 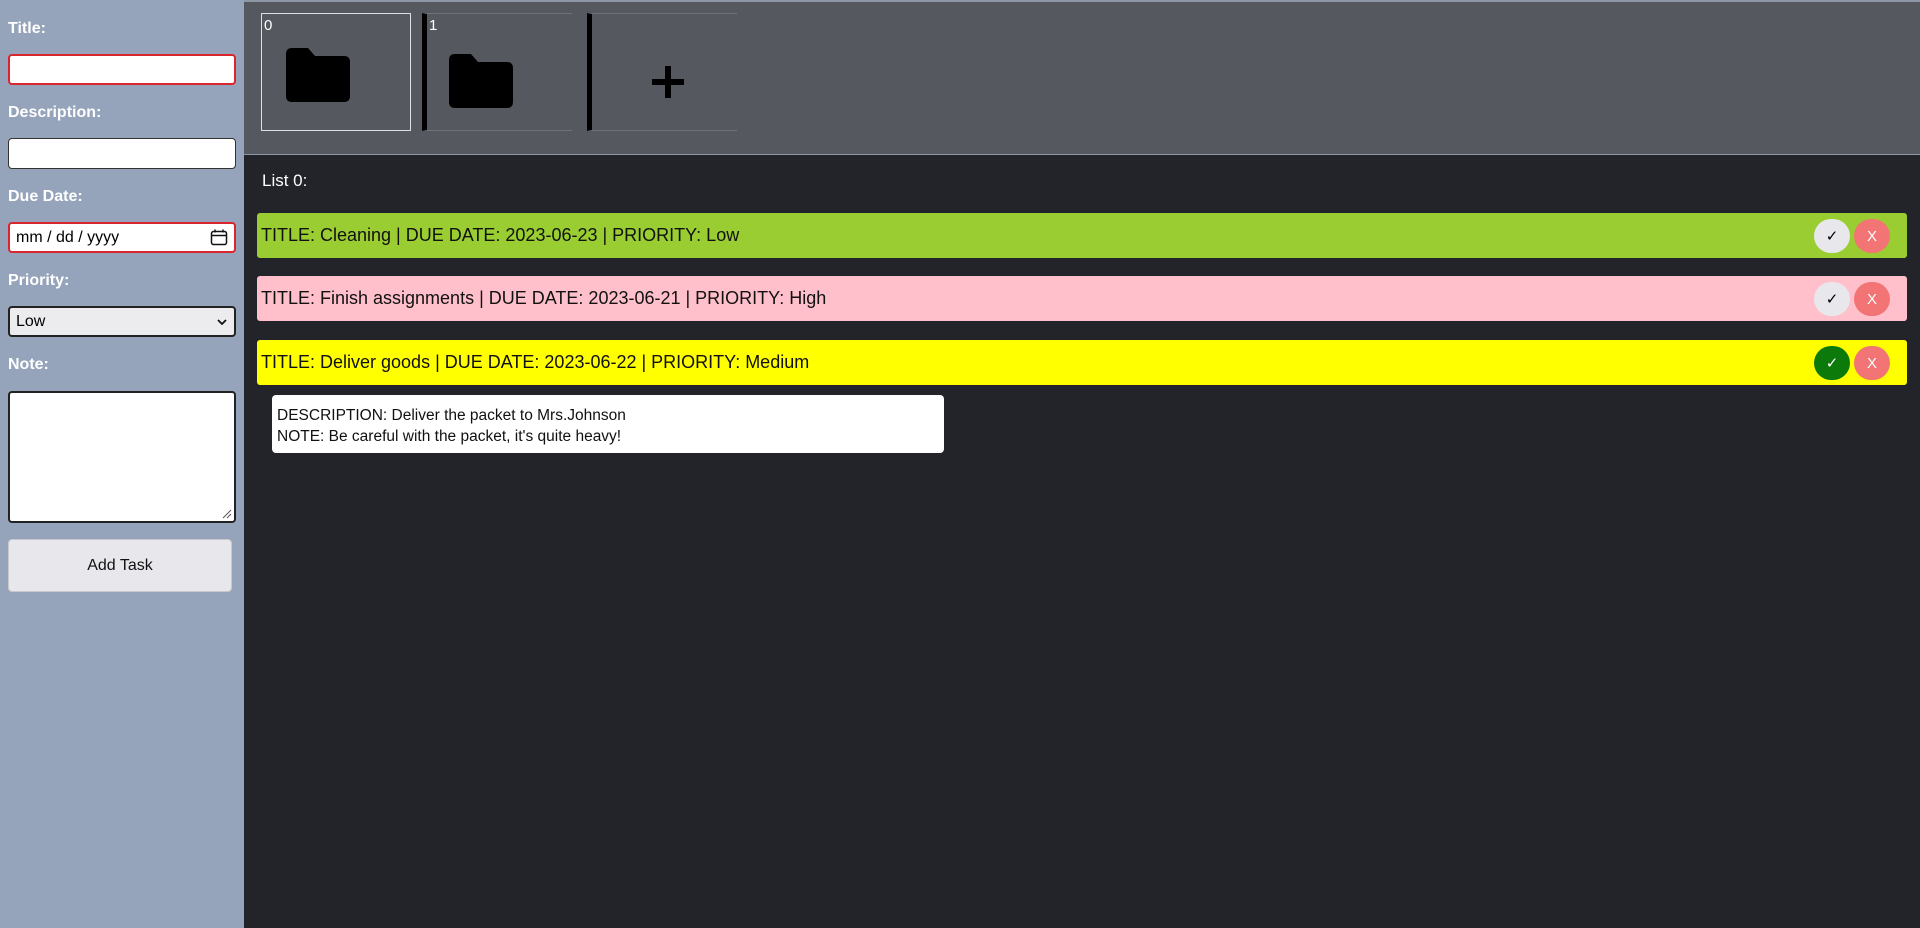 I want to click on title-input, so click(x=122, y=69).